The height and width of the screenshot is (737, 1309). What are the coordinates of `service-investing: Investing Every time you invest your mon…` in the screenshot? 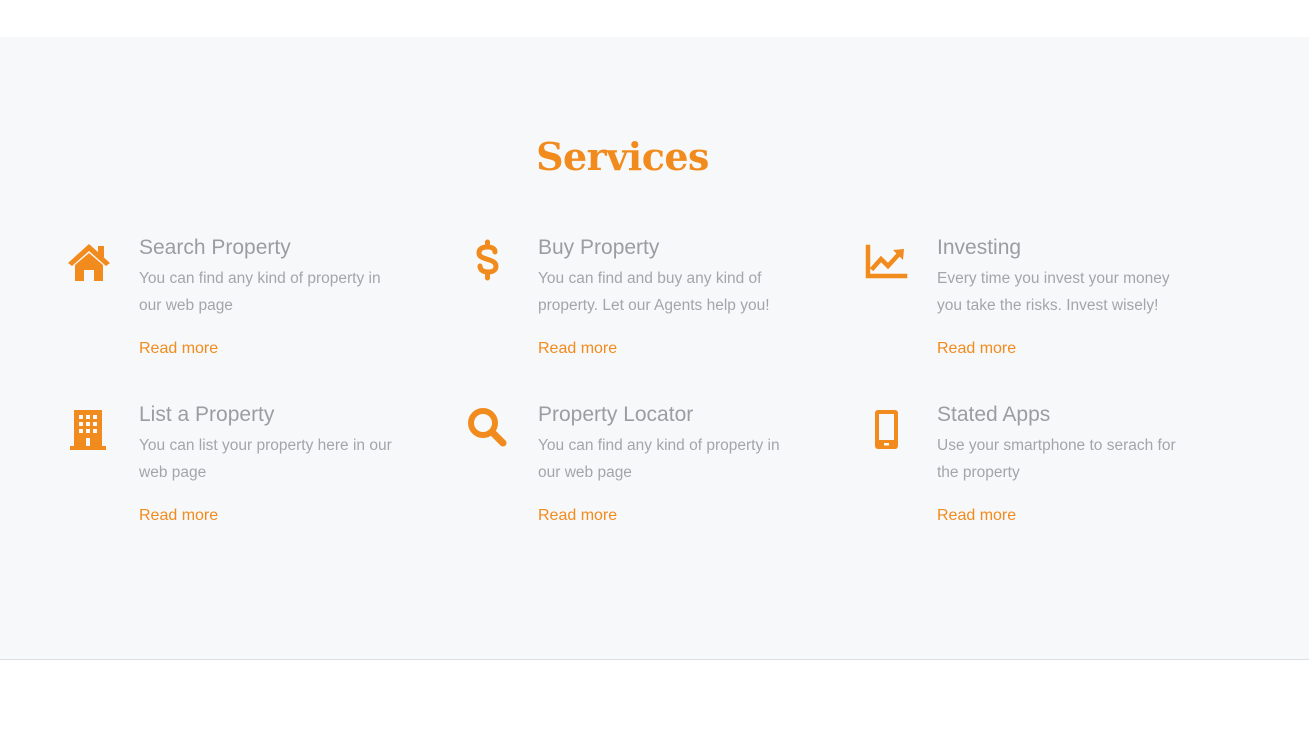 It's located at (1057, 305).